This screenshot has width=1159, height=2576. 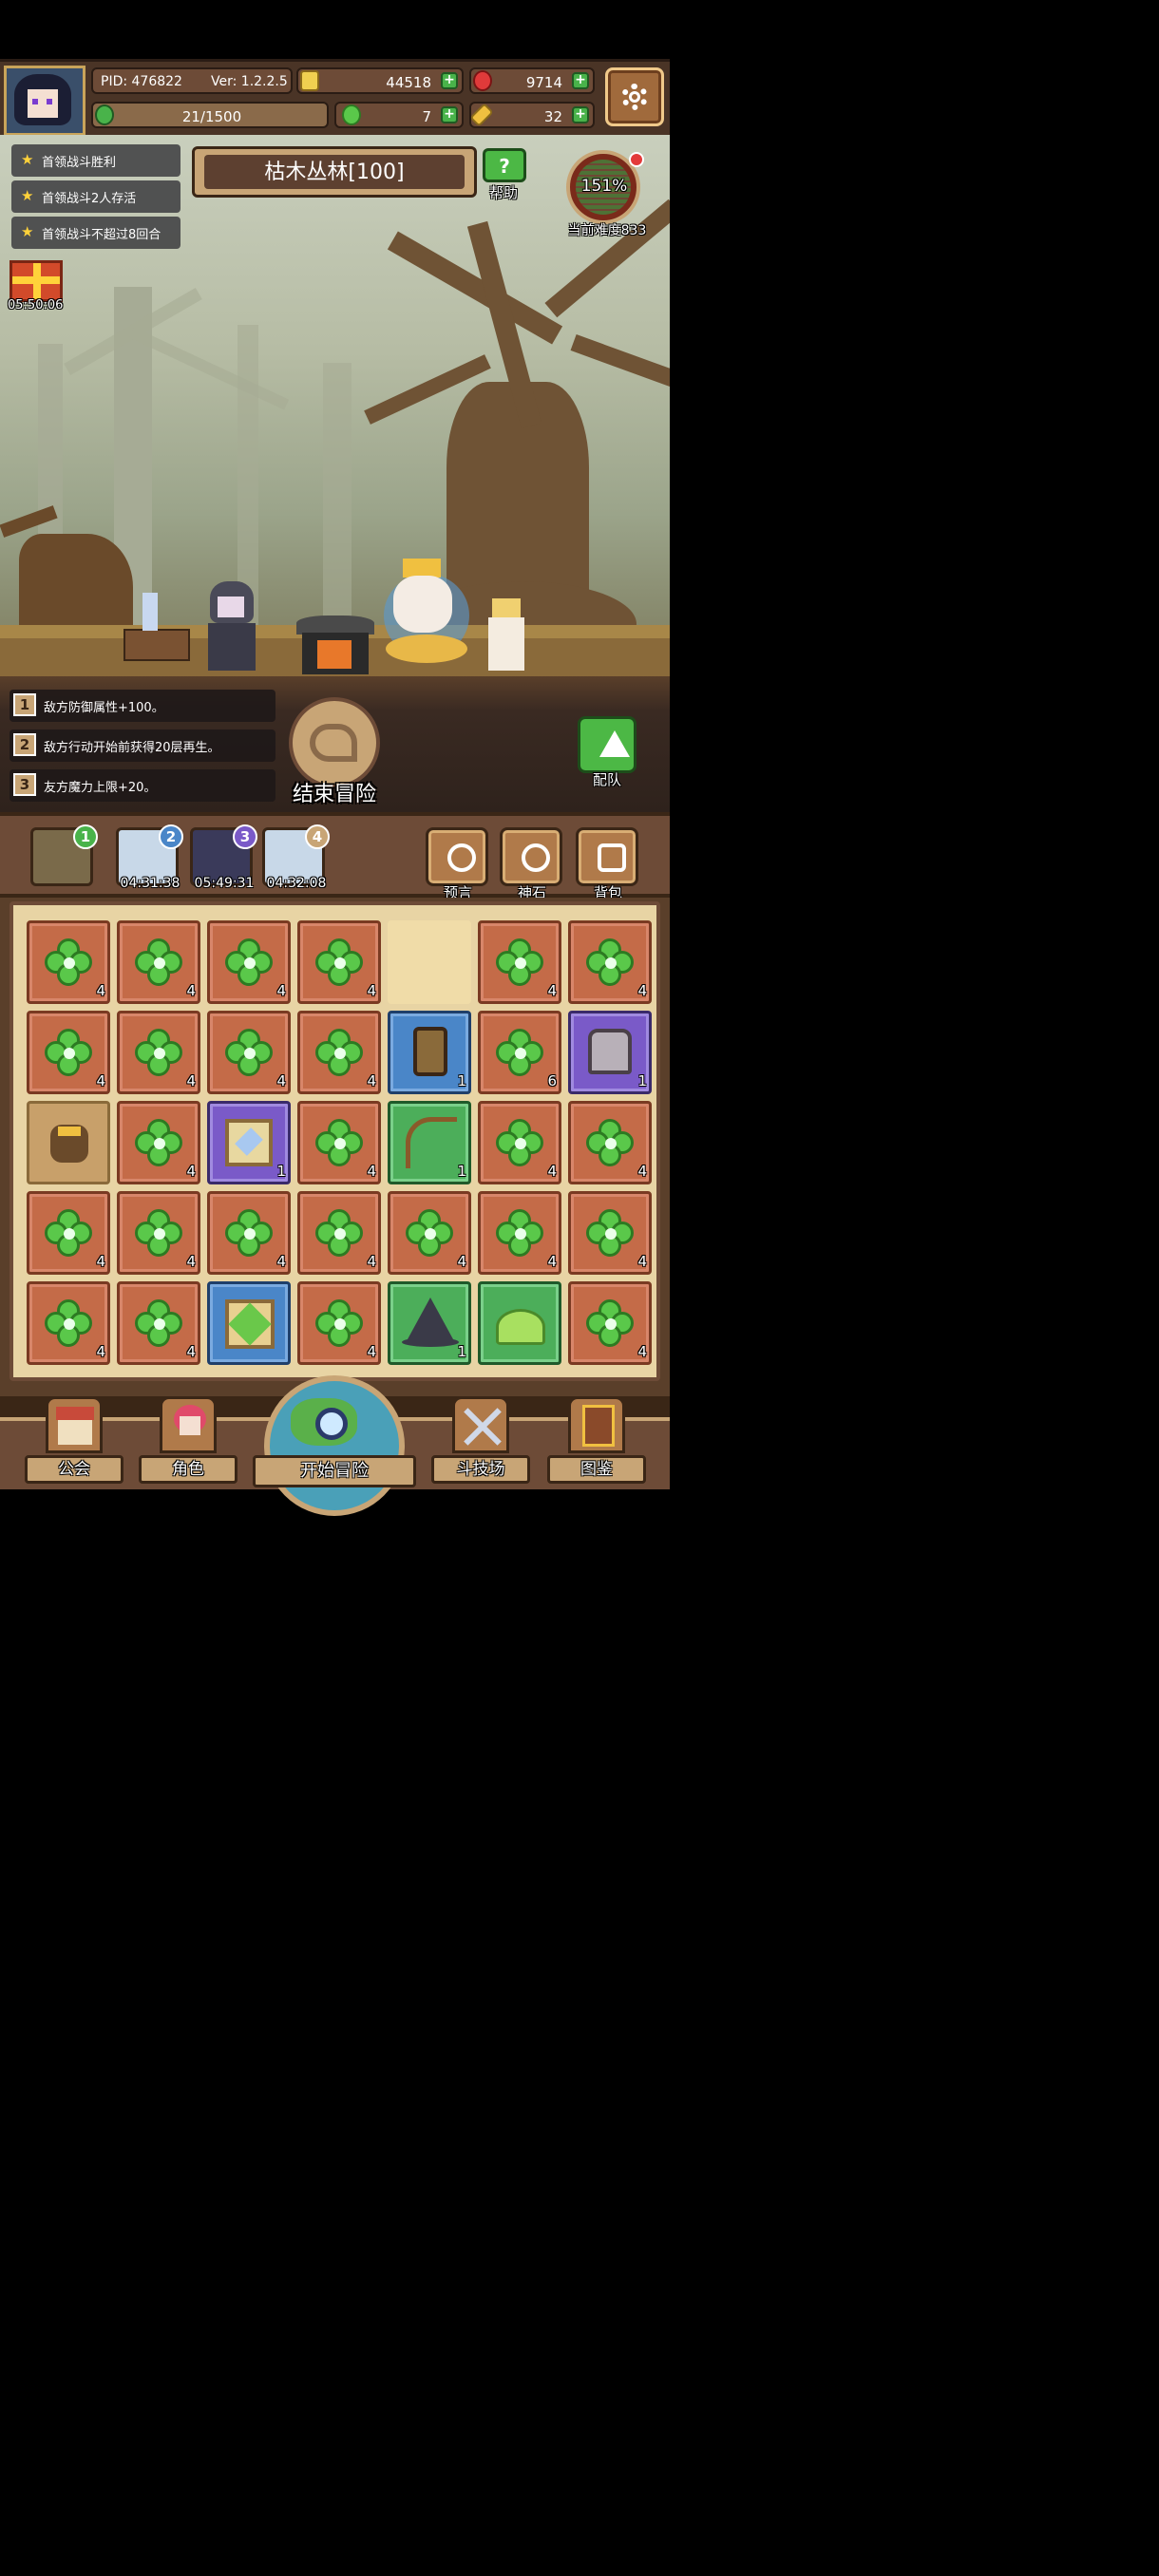 What do you see at coordinates (74, 1441) in the screenshot?
I see `nav-guild-button: 公会` at bounding box center [74, 1441].